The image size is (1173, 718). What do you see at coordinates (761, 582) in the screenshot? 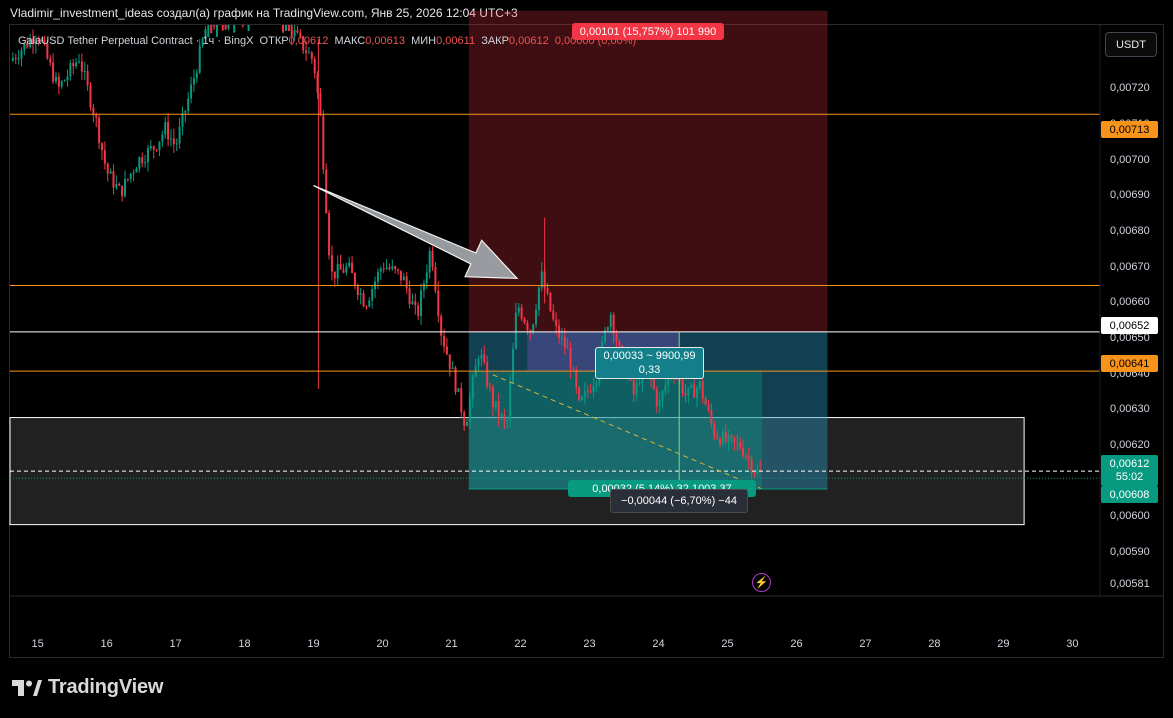
I see `flash-icon: ⚡` at bounding box center [761, 582].